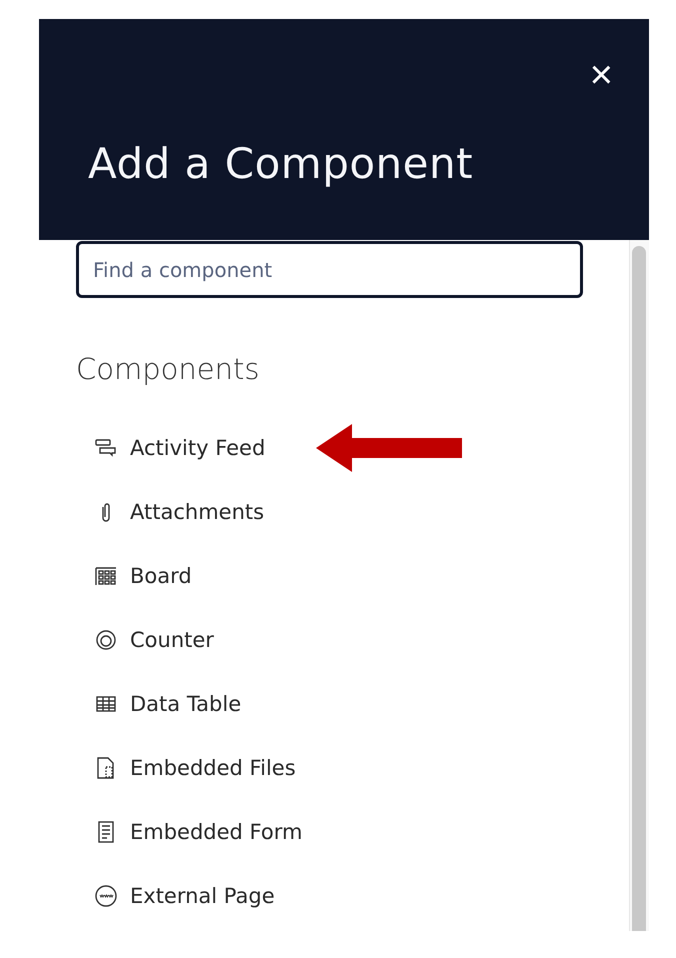  Describe the element at coordinates (161, 576) in the screenshot. I see `component-item: Board` at that location.